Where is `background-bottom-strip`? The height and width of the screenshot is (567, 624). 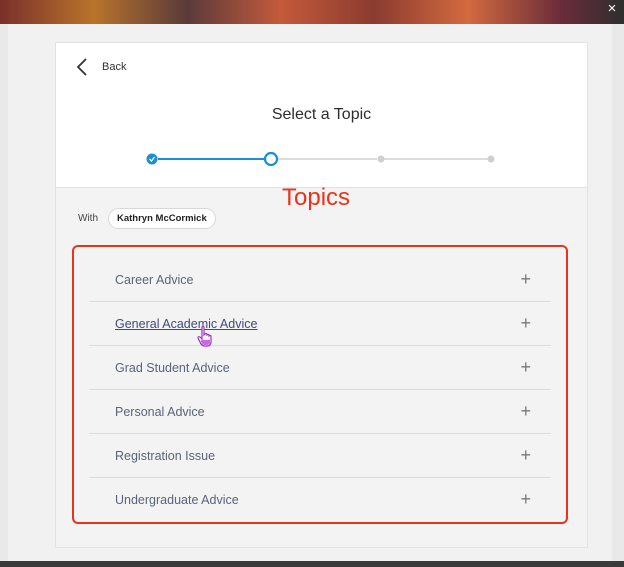 background-bottom-strip is located at coordinates (312, 564).